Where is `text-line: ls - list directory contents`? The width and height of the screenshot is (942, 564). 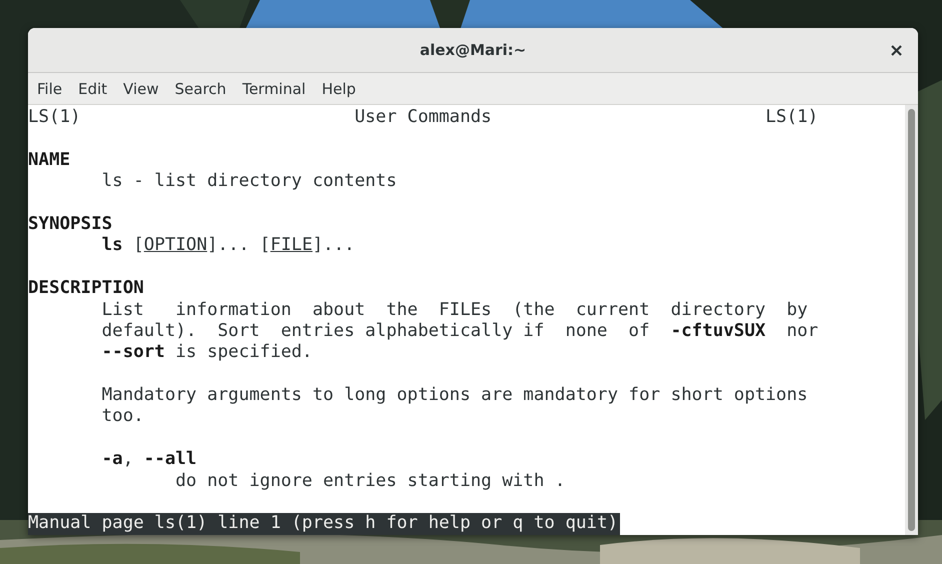
text-line: ls - list directory contents is located at coordinates (249, 181).